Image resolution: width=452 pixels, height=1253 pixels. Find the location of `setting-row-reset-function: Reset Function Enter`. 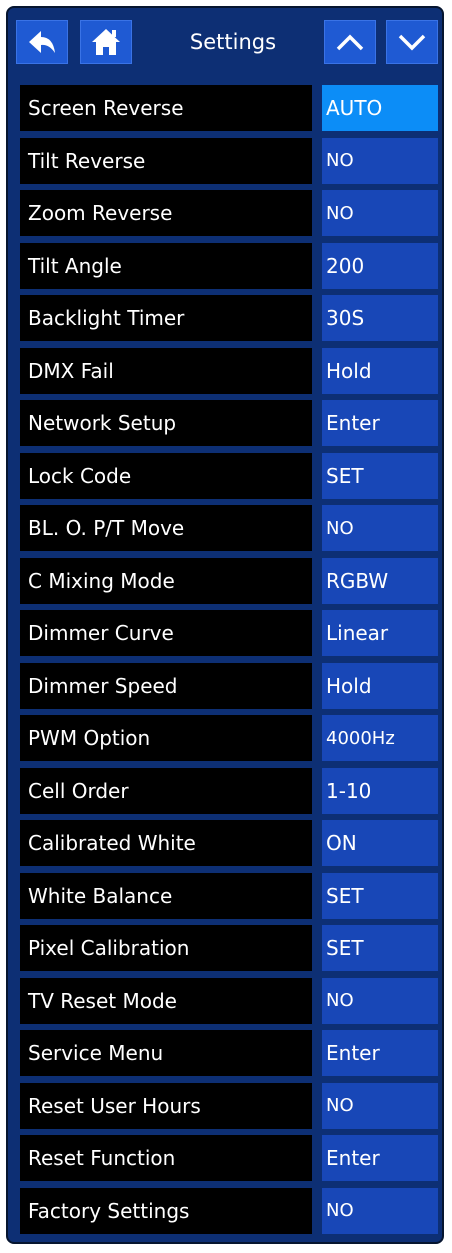

setting-row-reset-function: Reset Function Enter is located at coordinates (230, 1159).